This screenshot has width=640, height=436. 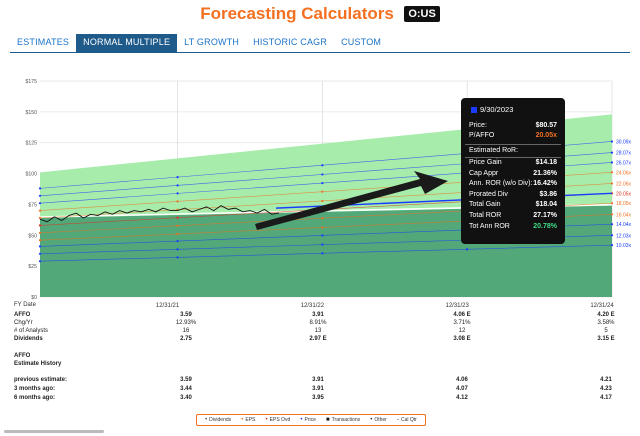 What do you see at coordinates (35, 398) in the screenshot?
I see `table-row-label: 6 months ago:` at bounding box center [35, 398].